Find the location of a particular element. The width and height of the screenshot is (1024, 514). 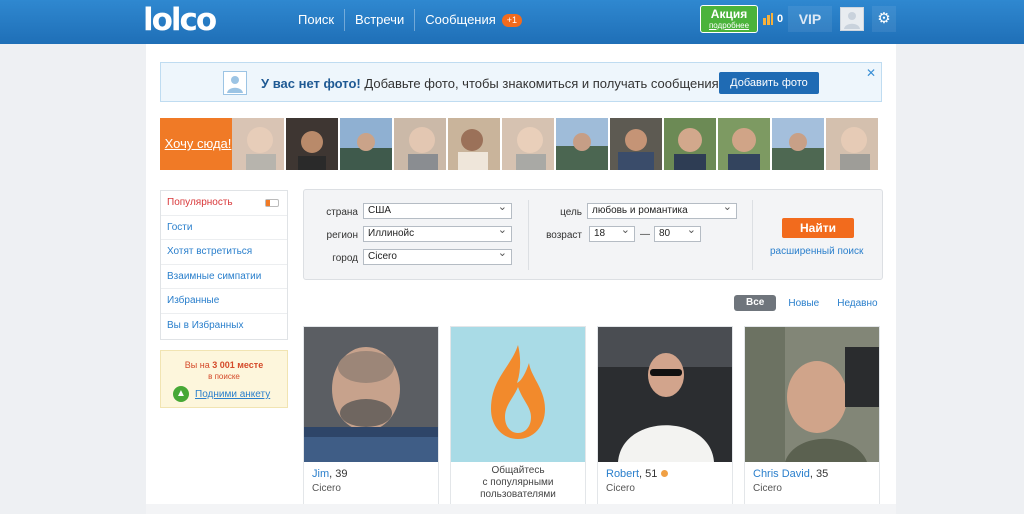

goal-label: цель is located at coordinates (571, 212).